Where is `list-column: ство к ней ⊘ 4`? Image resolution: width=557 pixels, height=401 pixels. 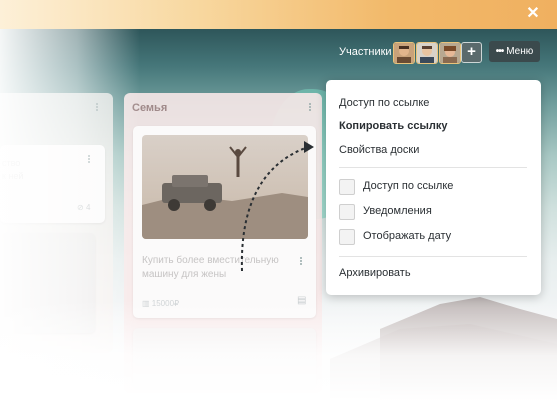 list-column: ство к ней ⊘ 4 is located at coordinates (56, 223).